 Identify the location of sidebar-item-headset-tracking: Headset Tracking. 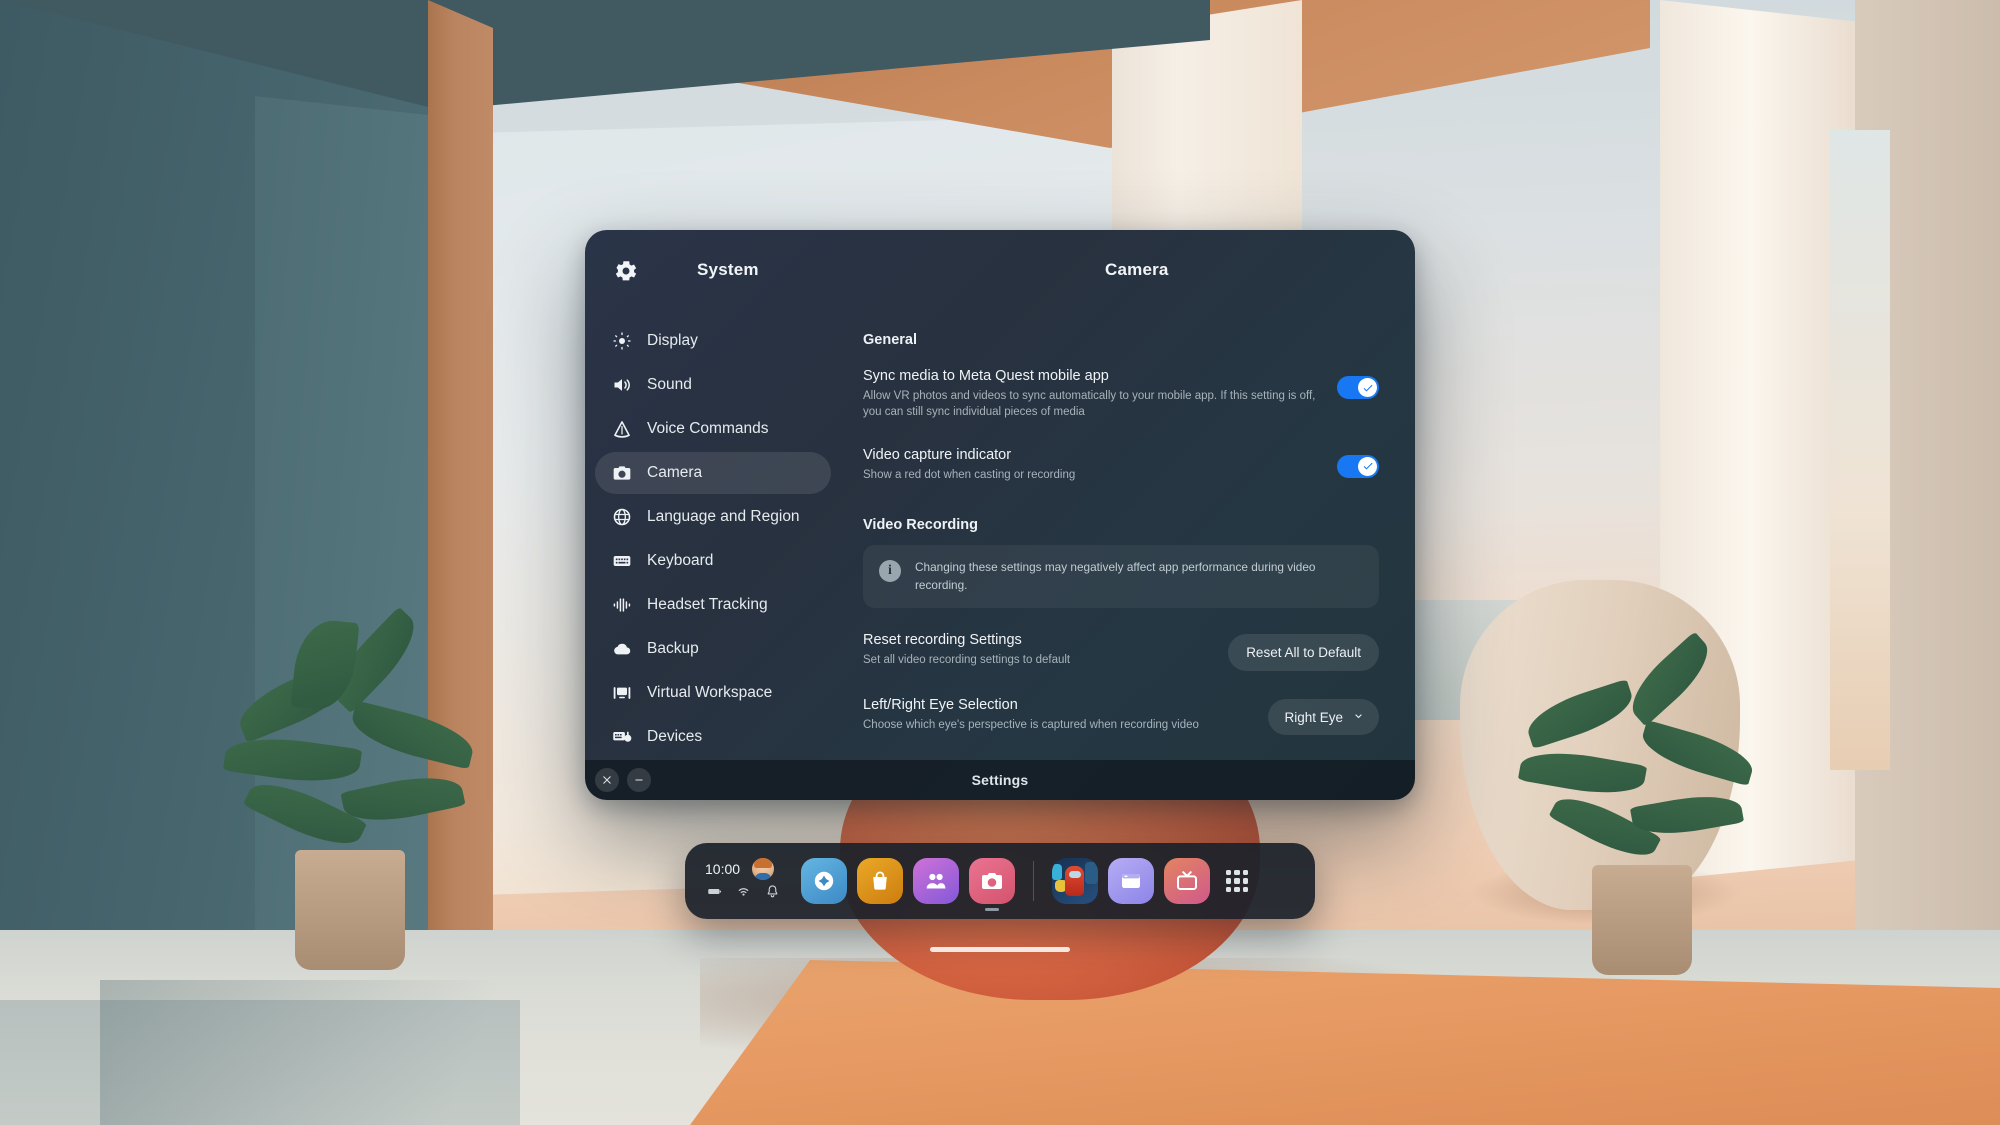
(713, 605).